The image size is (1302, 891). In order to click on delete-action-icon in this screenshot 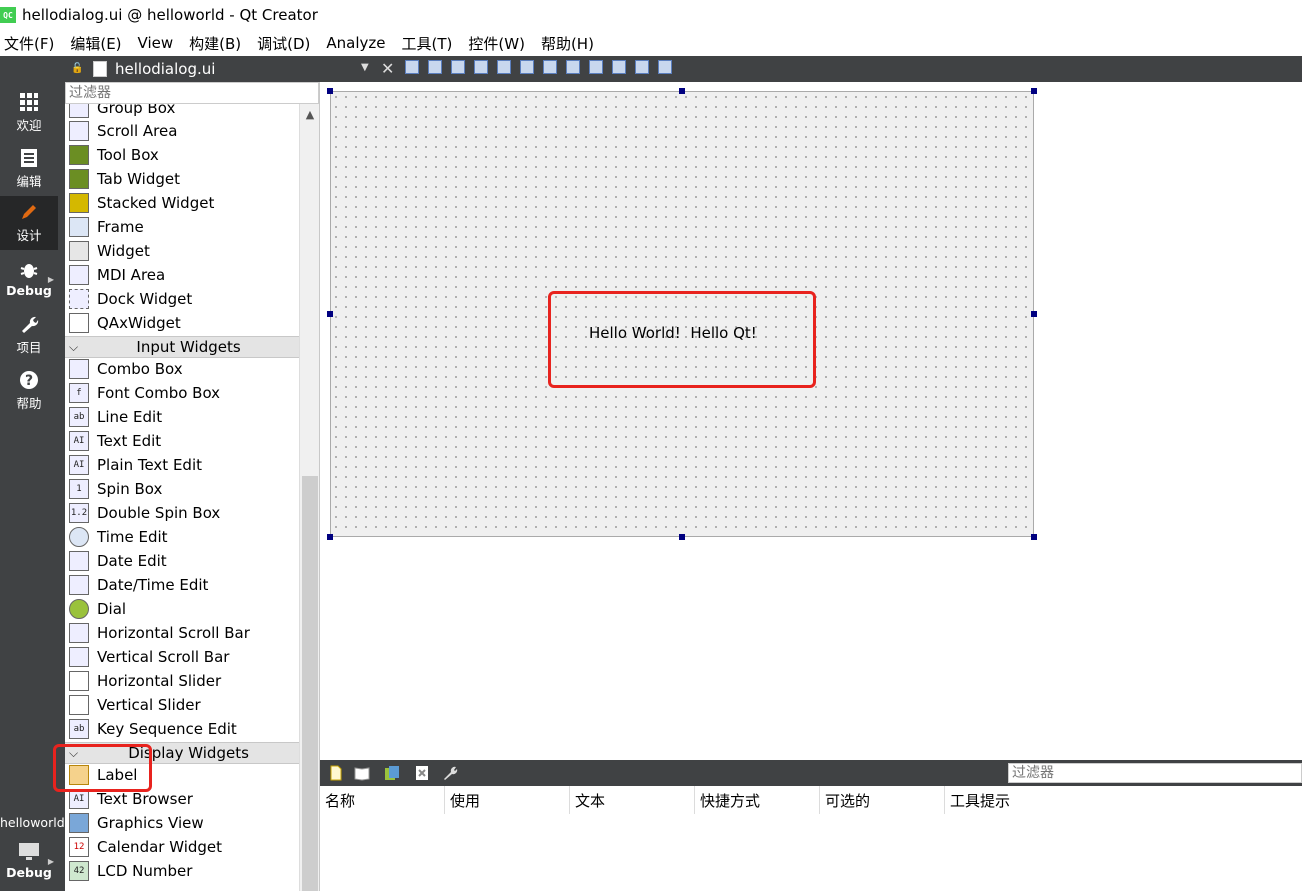, I will do `click(422, 773)`.